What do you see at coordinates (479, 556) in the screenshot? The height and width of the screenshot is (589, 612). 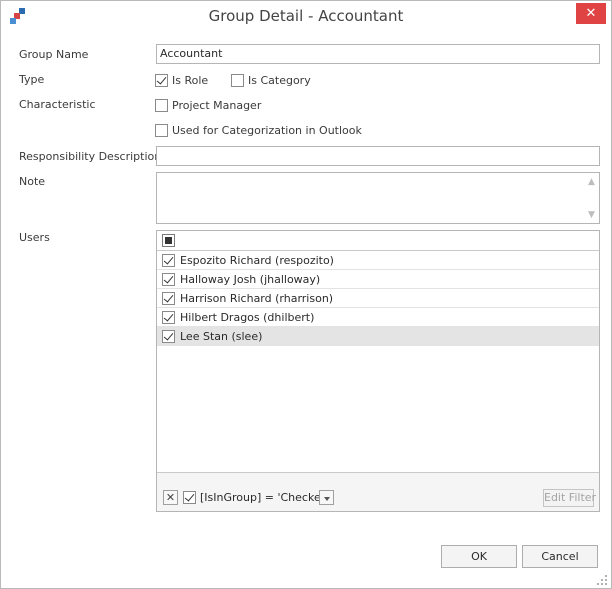 I see `ok-button: OK` at bounding box center [479, 556].